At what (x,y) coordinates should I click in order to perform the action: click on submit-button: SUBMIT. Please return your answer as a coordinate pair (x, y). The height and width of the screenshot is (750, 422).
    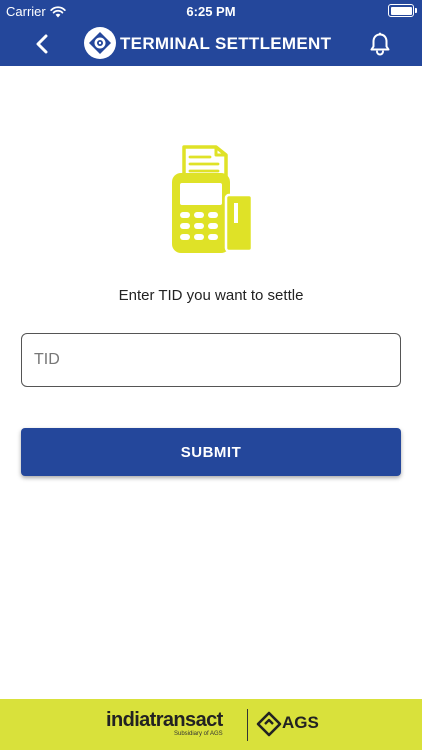
    Looking at the image, I should click on (211, 452).